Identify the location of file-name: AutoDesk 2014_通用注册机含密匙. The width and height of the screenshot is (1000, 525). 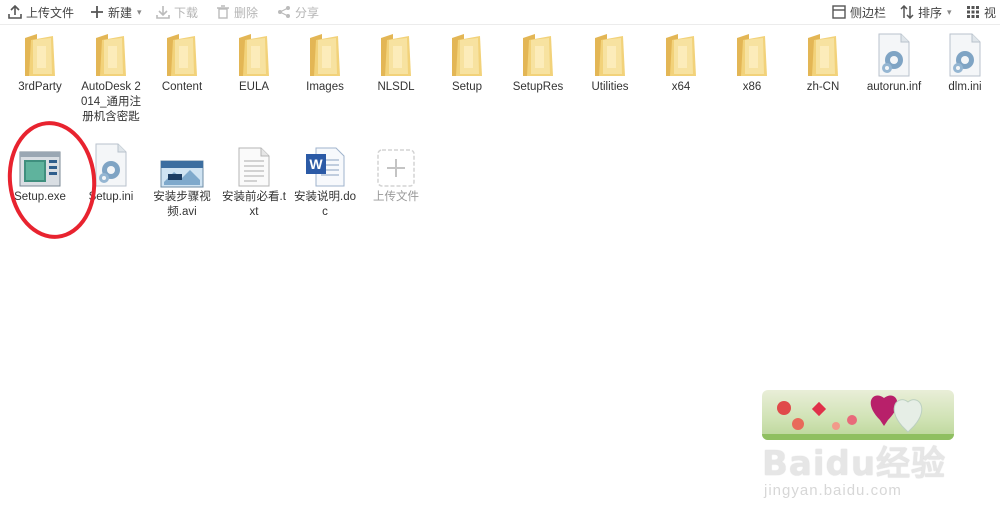
(111, 102).